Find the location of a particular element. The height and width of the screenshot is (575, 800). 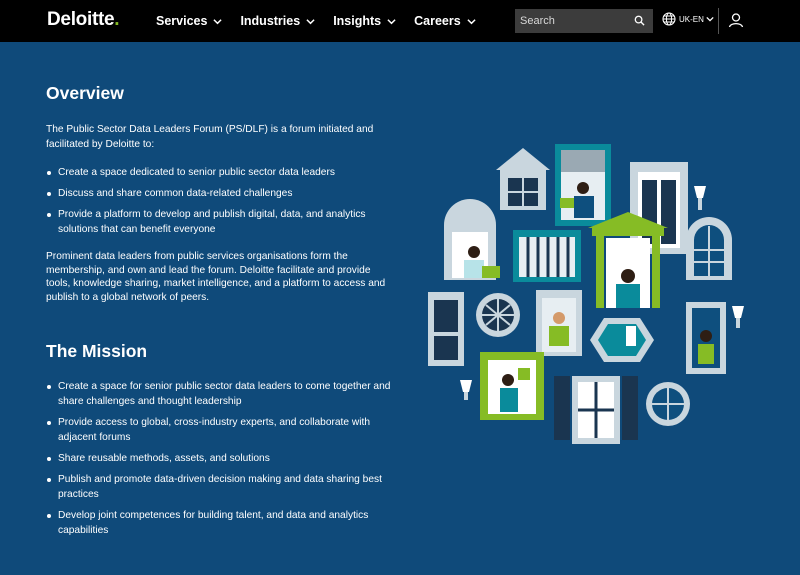

language-selector: UK-EN is located at coordinates (689, 19).